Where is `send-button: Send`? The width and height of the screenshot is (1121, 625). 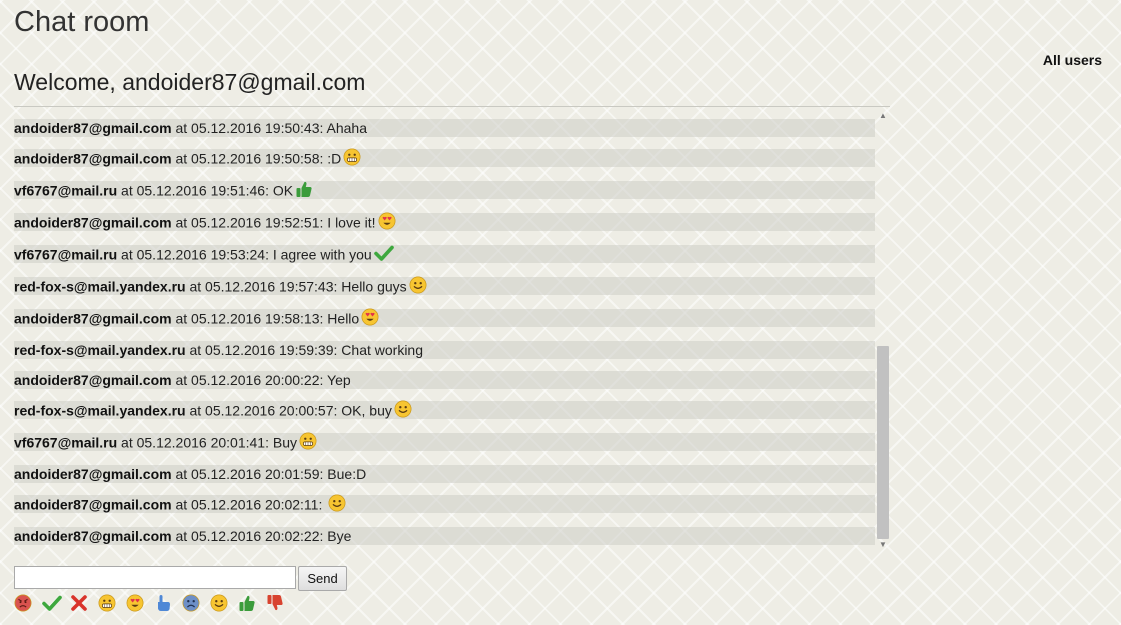 send-button: Send is located at coordinates (322, 578).